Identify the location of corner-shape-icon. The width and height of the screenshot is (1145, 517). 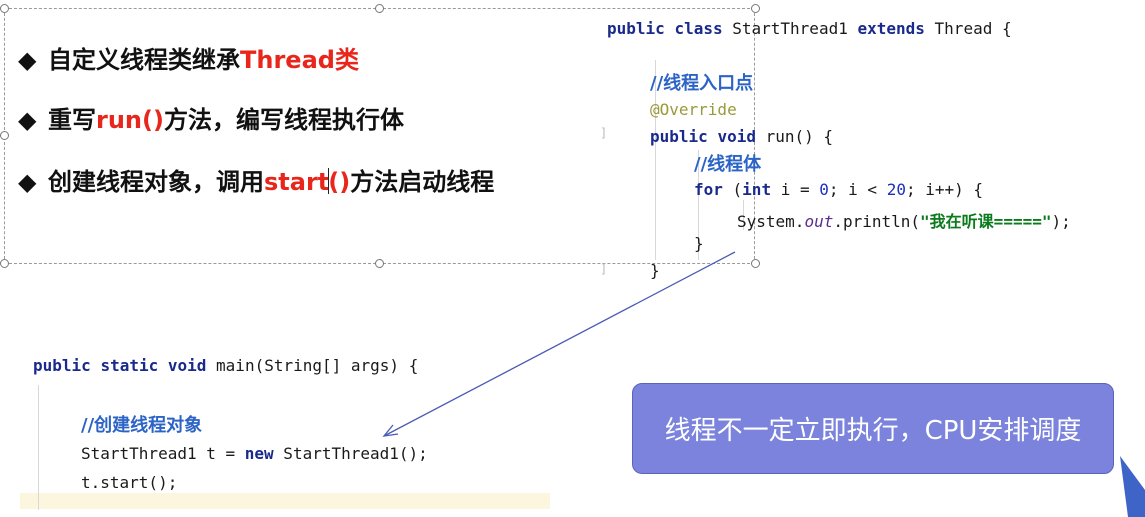
(1132, 486).